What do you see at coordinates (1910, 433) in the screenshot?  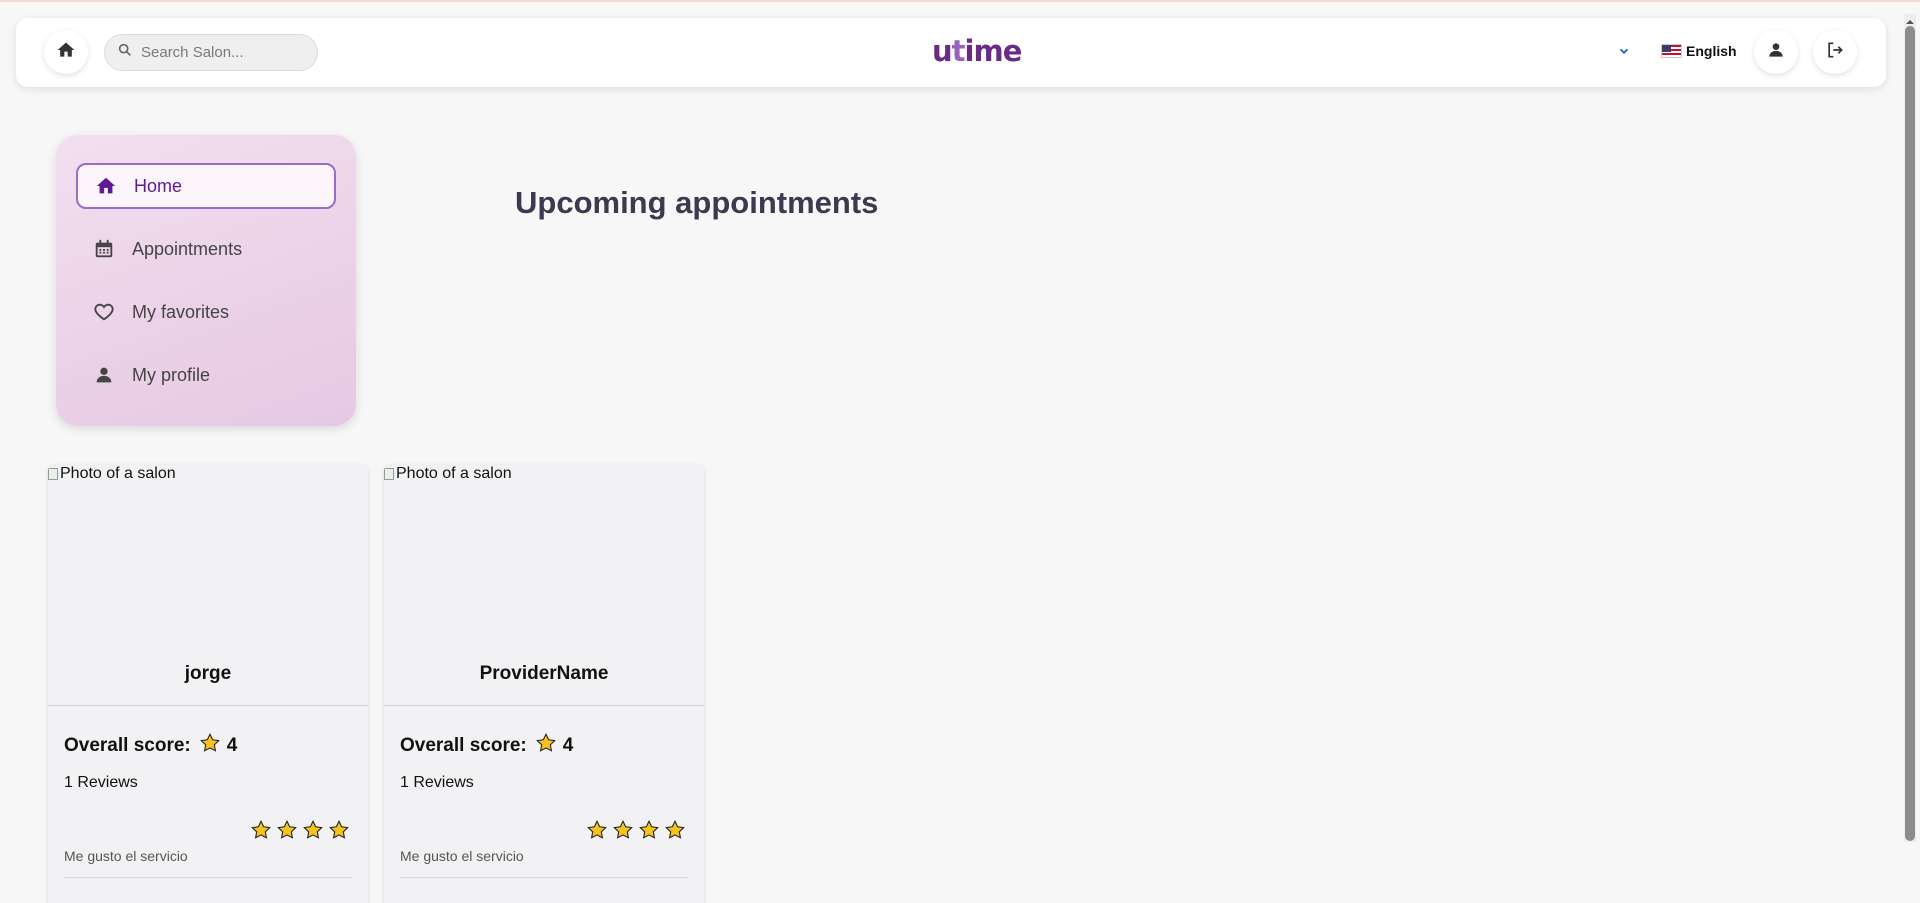 I see `scrollbar-thumb` at bounding box center [1910, 433].